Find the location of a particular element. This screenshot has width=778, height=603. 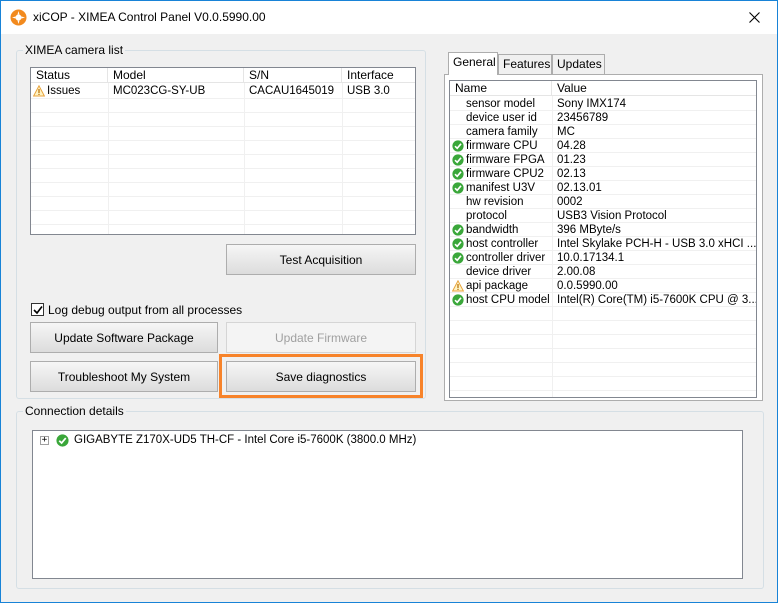

column-header-value: Value is located at coordinates (654, 88).